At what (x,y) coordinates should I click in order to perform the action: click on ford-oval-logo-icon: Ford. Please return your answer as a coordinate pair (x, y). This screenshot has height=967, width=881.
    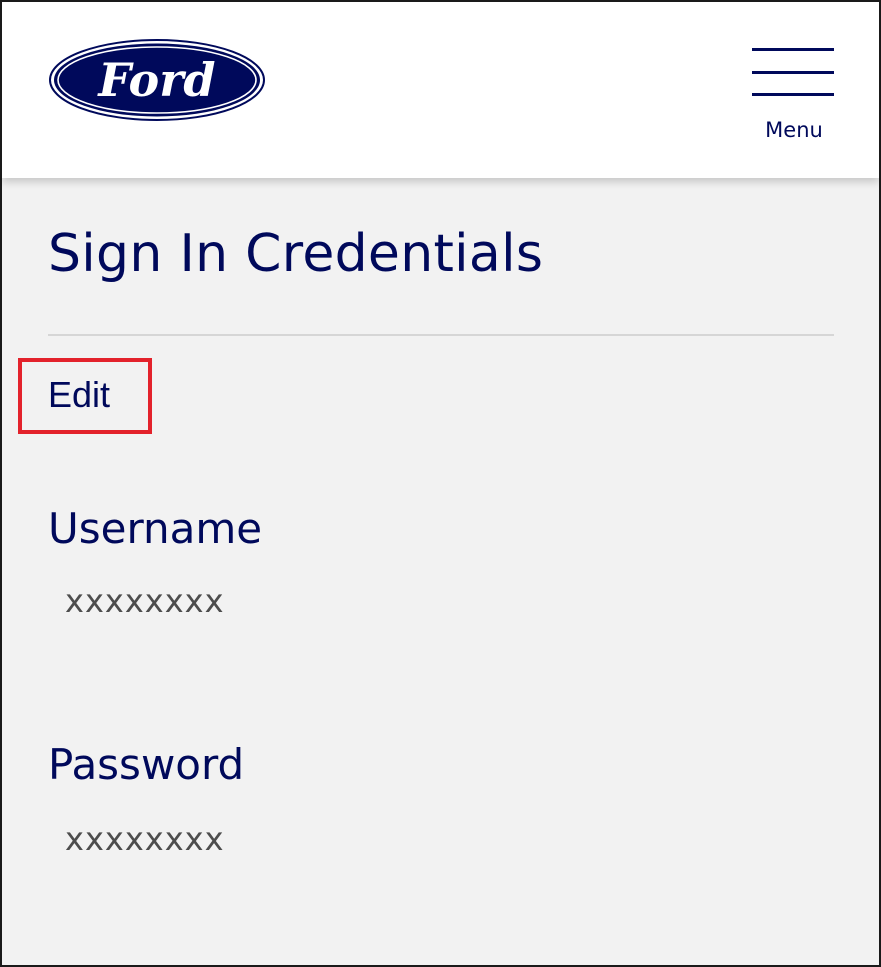
    Looking at the image, I should click on (157, 80).